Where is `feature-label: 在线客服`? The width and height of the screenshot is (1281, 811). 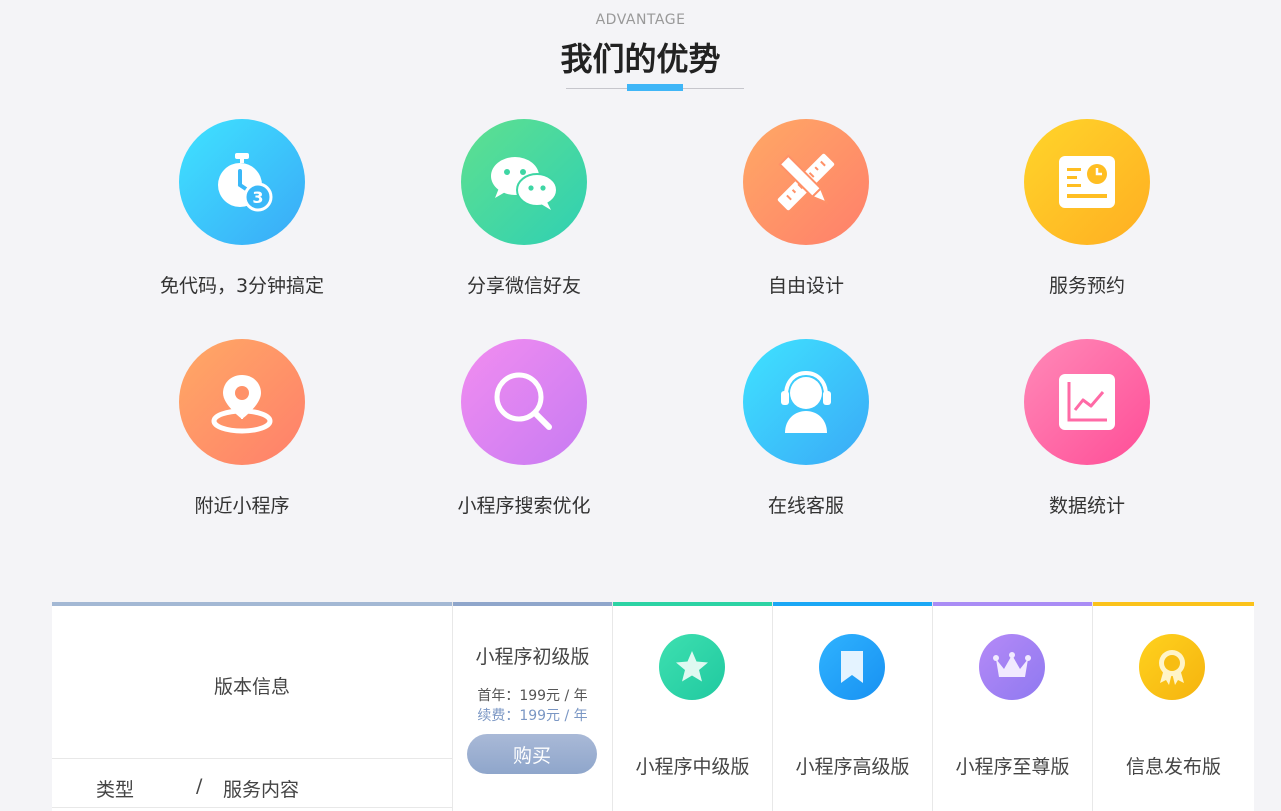 feature-label: 在线客服 is located at coordinates (805, 506).